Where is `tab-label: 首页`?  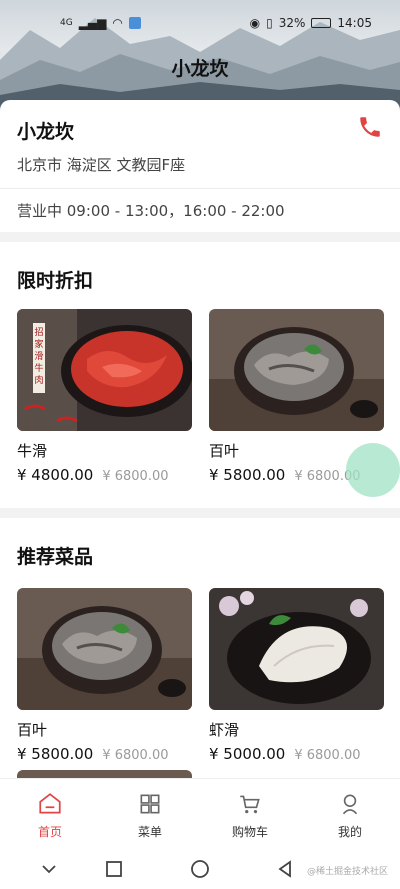
tab-label: 首页 is located at coordinates (49, 832).